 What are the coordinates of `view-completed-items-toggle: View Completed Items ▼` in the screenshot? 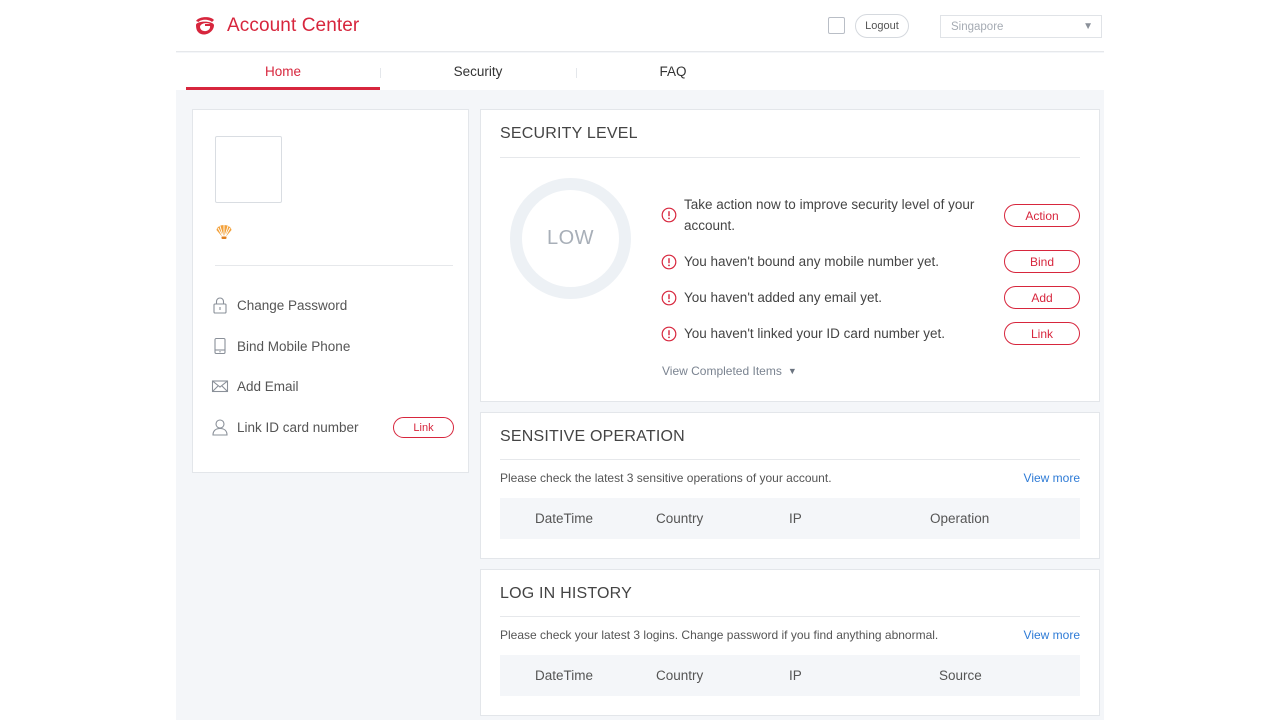 It's located at (729, 371).